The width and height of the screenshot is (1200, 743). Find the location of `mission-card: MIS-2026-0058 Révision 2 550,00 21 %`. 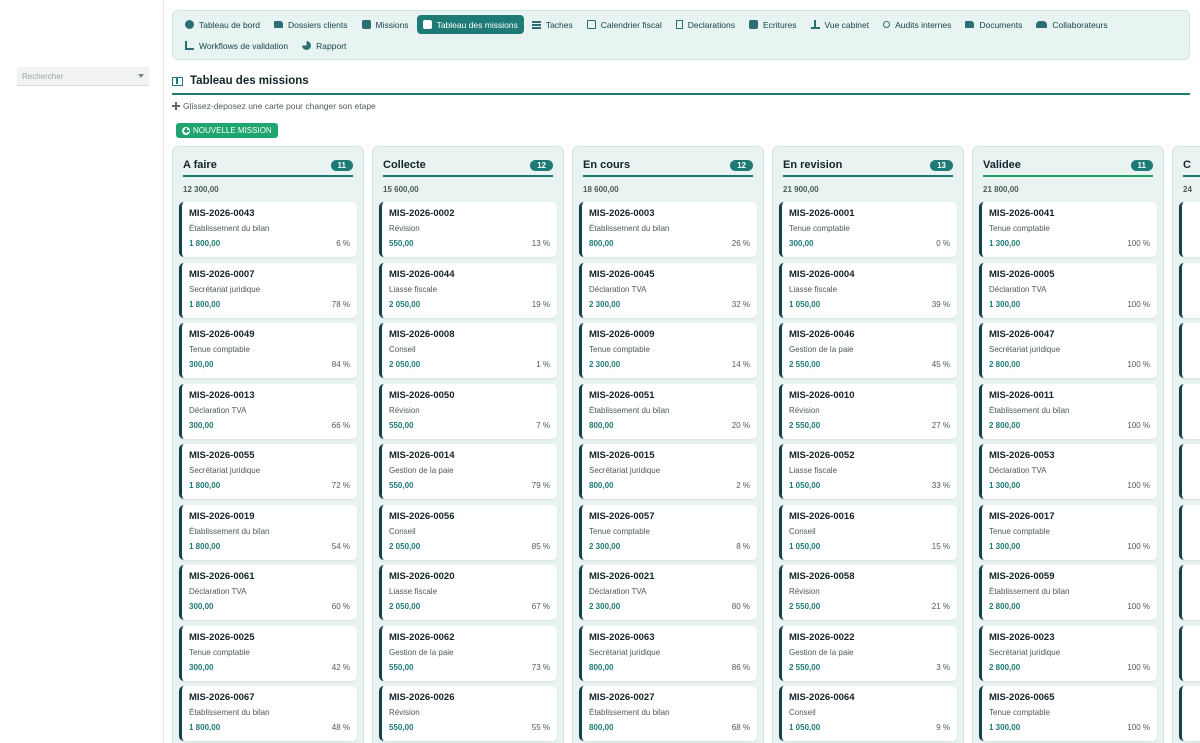

mission-card: MIS-2026-0058 Révision 2 550,00 21 % is located at coordinates (868, 592).